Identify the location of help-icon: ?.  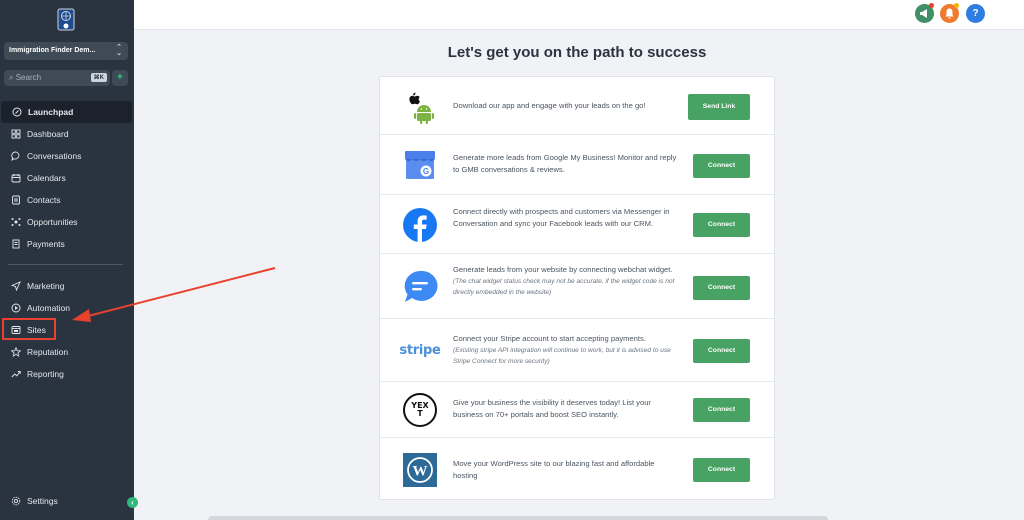
(975, 13).